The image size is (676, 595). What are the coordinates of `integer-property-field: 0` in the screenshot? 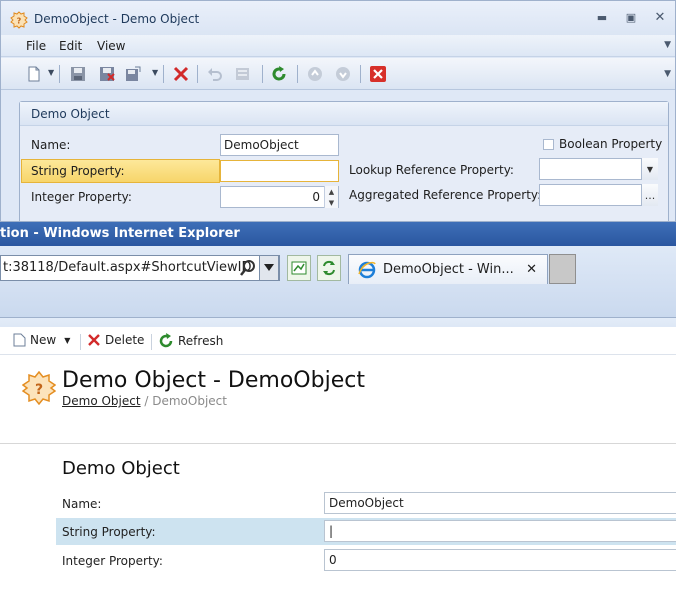 It's located at (279, 197).